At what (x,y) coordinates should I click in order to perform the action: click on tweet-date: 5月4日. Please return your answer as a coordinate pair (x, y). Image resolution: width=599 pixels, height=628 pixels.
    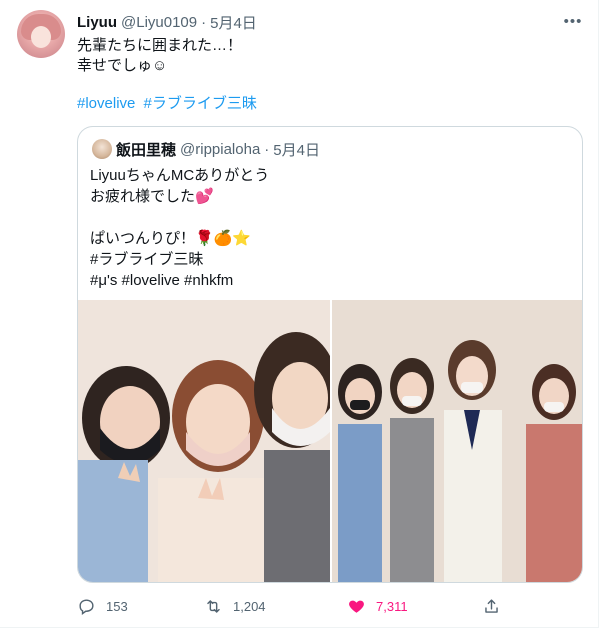
    Looking at the image, I should click on (233, 22).